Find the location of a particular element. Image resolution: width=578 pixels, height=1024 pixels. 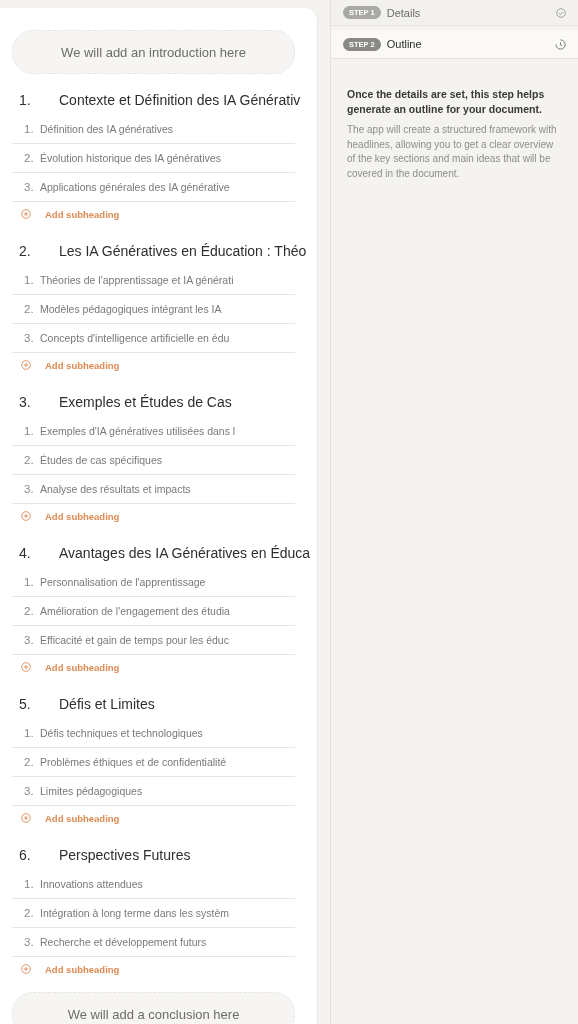

help-text: The app will create a structured framework with headlines, allowing you to get a clear overview of the key sections and main ideas that will be covered in the document. is located at coordinates (452, 152).